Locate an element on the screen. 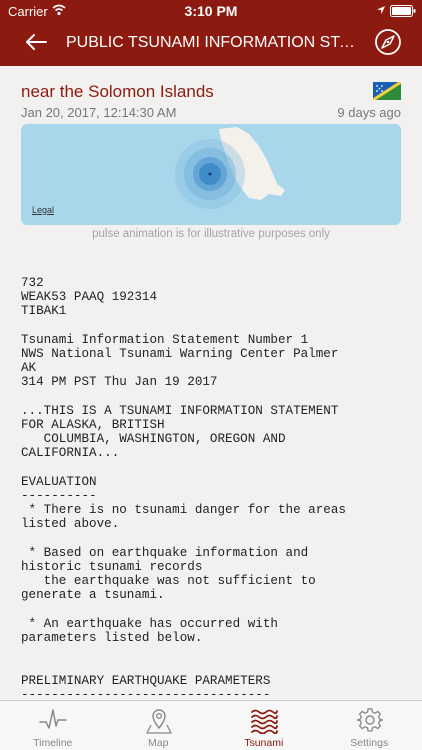  tsunami-waves-icon is located at coordinates (264, 721).